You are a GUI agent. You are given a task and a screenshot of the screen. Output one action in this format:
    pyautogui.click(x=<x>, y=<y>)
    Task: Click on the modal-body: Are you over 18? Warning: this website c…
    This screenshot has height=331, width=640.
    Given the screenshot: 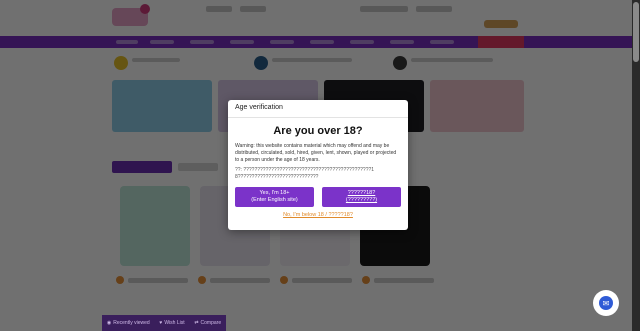 What is the action you would take?
    pyautogui.click(x=318, y=170)
    